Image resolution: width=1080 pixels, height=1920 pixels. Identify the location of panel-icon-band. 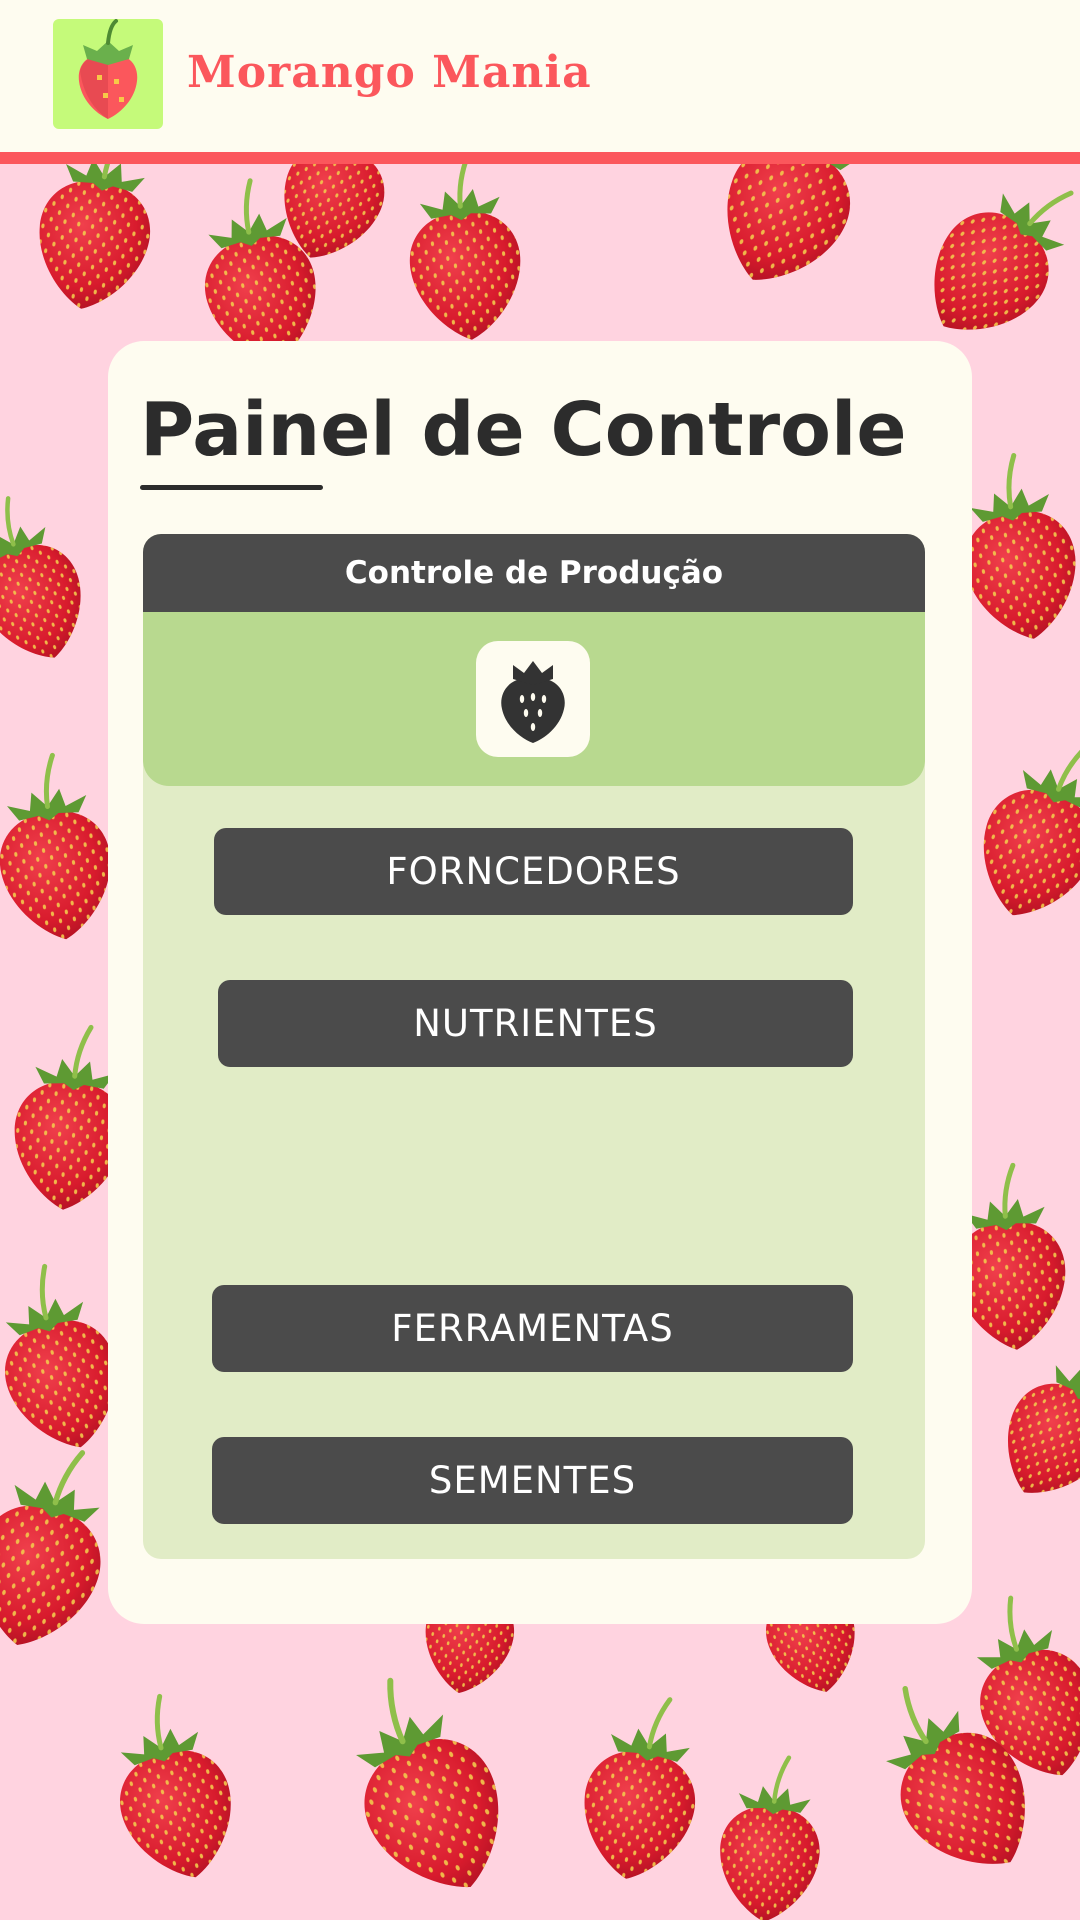
(534, 699).